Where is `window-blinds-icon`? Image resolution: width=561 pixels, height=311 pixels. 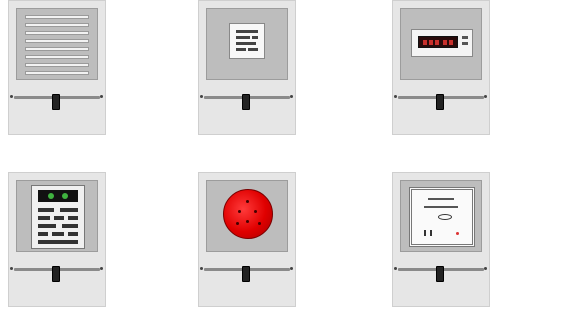 window-blinds-icon is located at coordinates (57, 44).